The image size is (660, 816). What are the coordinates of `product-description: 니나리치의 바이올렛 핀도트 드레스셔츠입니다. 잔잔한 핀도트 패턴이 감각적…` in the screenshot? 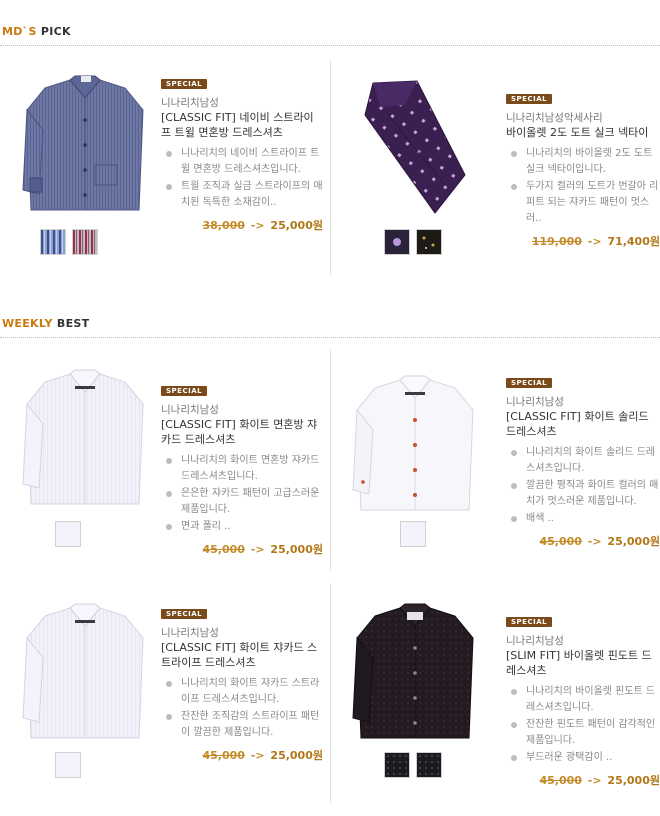 It's located at (583, 725).